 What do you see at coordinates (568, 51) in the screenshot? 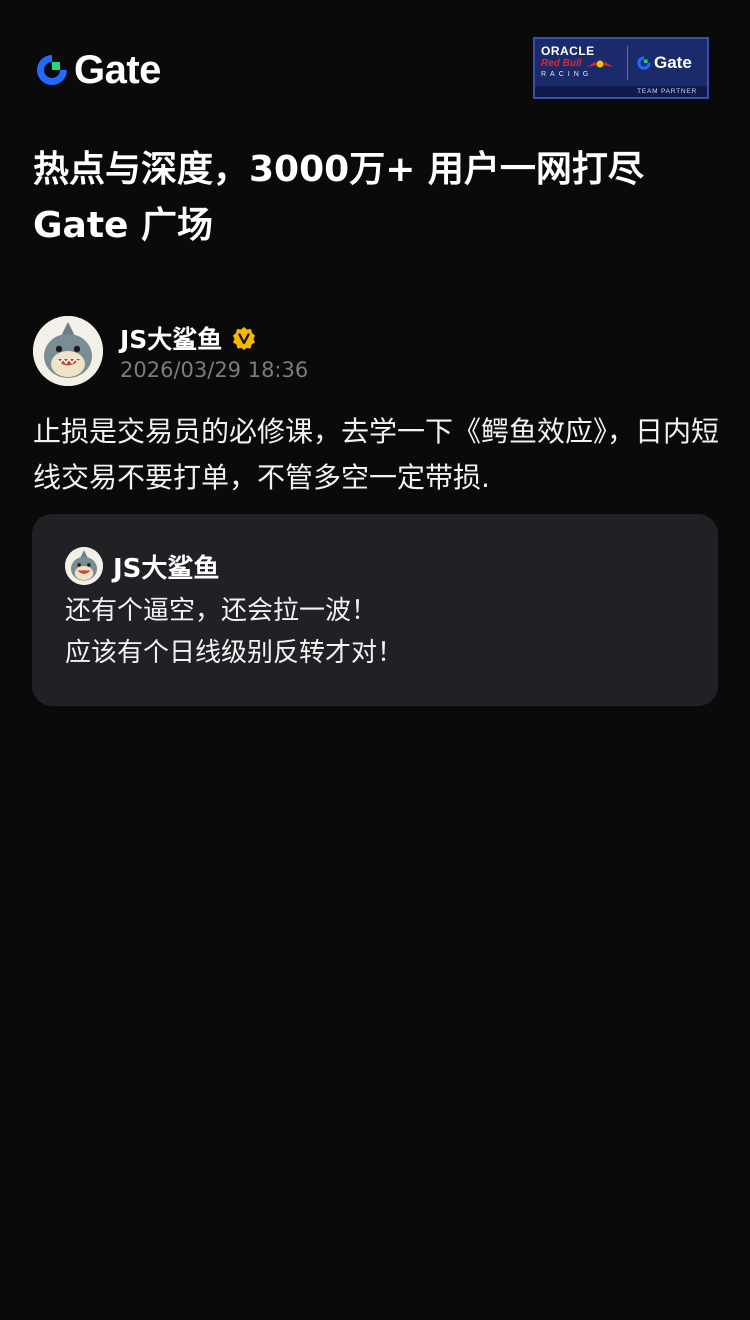
I see `oracle-text: ORACLE` at bounding box center [568, 51].